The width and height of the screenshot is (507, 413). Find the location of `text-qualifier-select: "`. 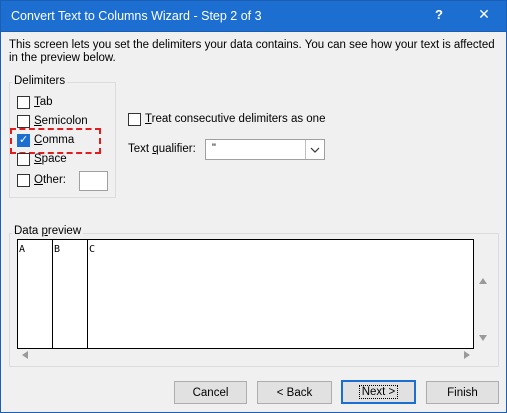

text-qualifier-select: " is located at coordinates (265, 149).